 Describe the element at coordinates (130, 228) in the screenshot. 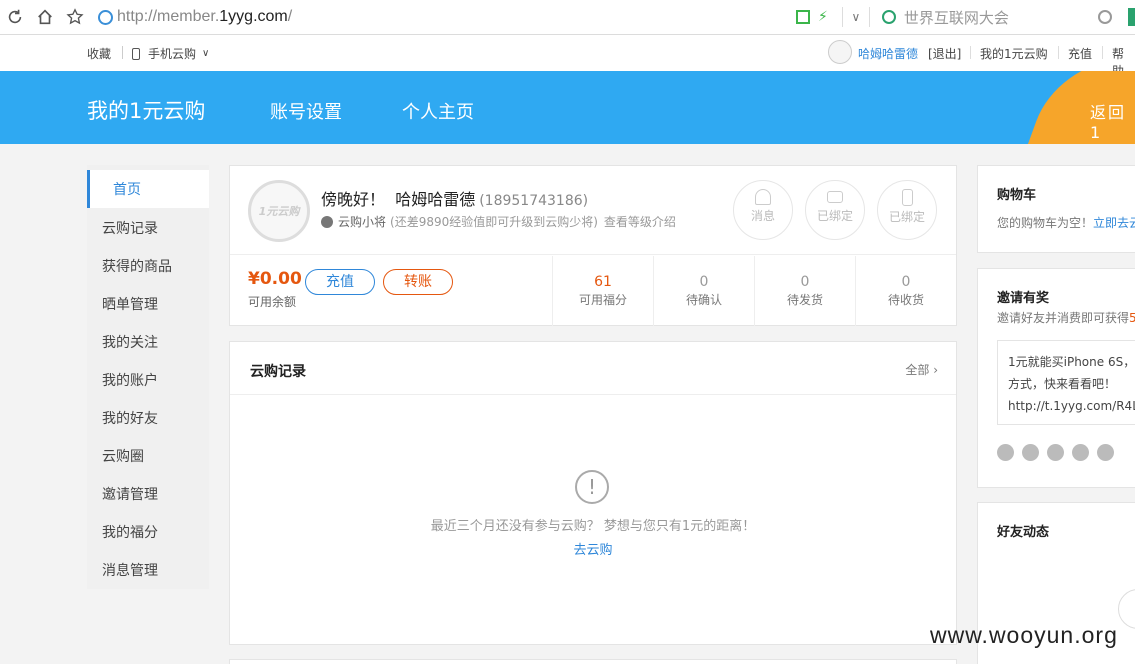

I see `sidebar-item-records: 云购记录` at that location.